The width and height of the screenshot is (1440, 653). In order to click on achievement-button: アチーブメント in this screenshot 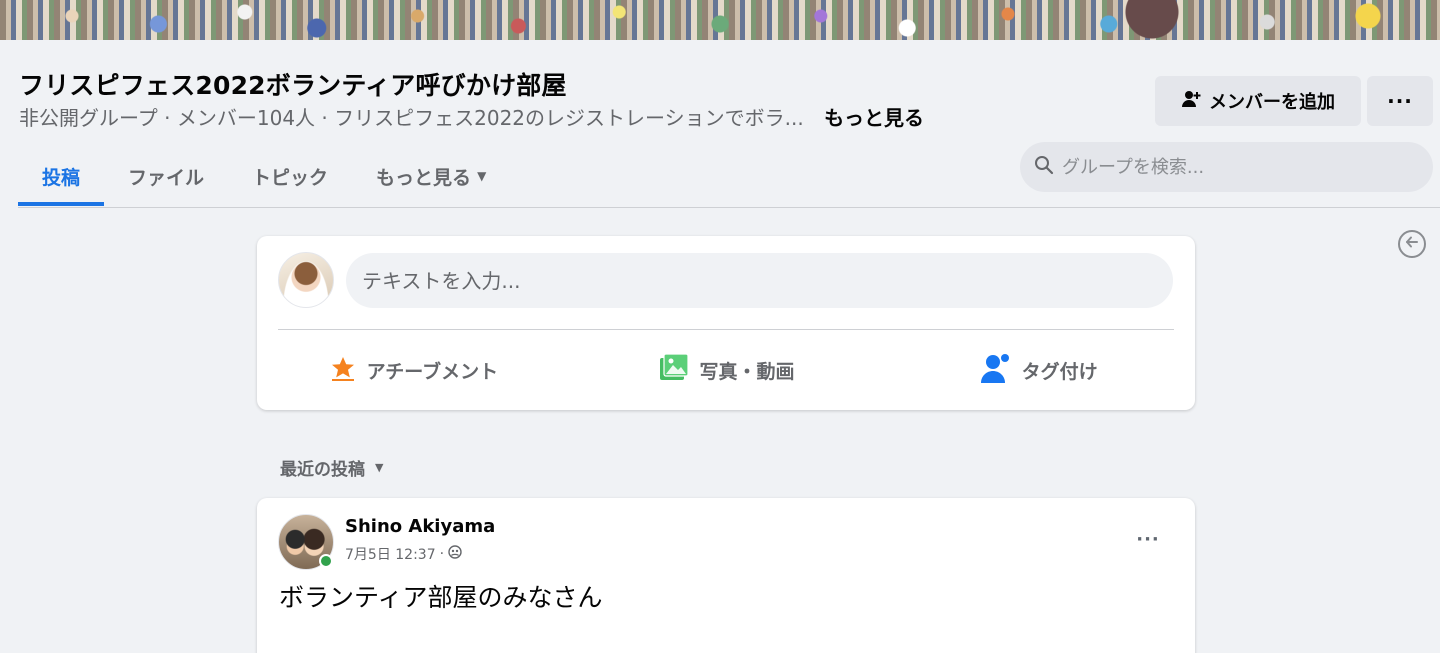, I will do `click(413, 370)`.